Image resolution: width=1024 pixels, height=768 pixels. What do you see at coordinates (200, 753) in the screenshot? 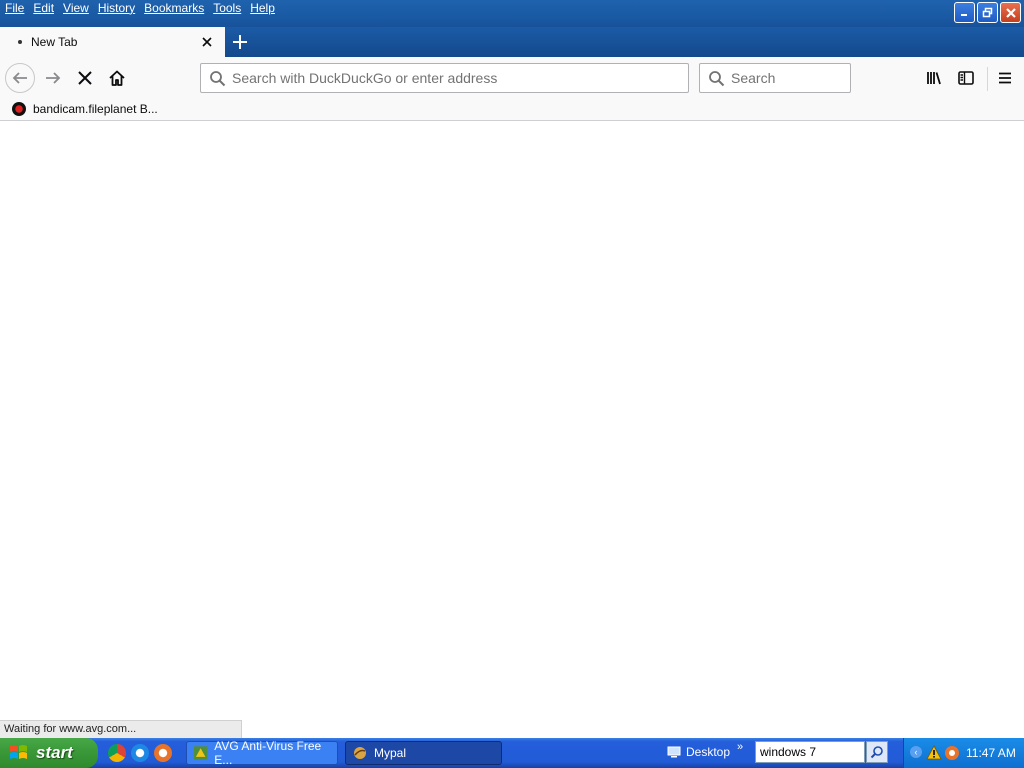
I see `avg-icon` at bounding box center [200, 753].